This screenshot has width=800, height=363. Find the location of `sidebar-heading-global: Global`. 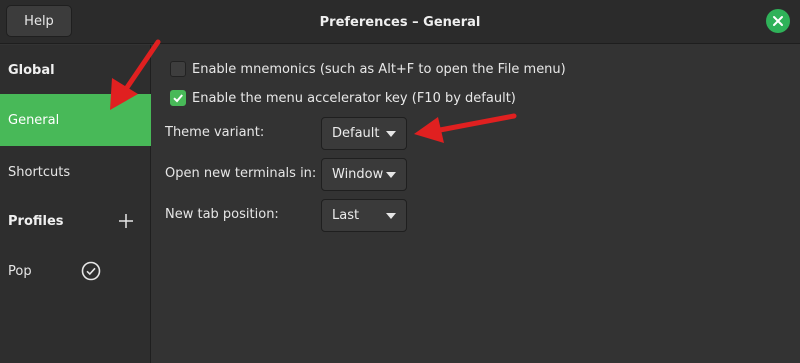

sidebar-heading-global: Global is located at coordinates (31, 70).